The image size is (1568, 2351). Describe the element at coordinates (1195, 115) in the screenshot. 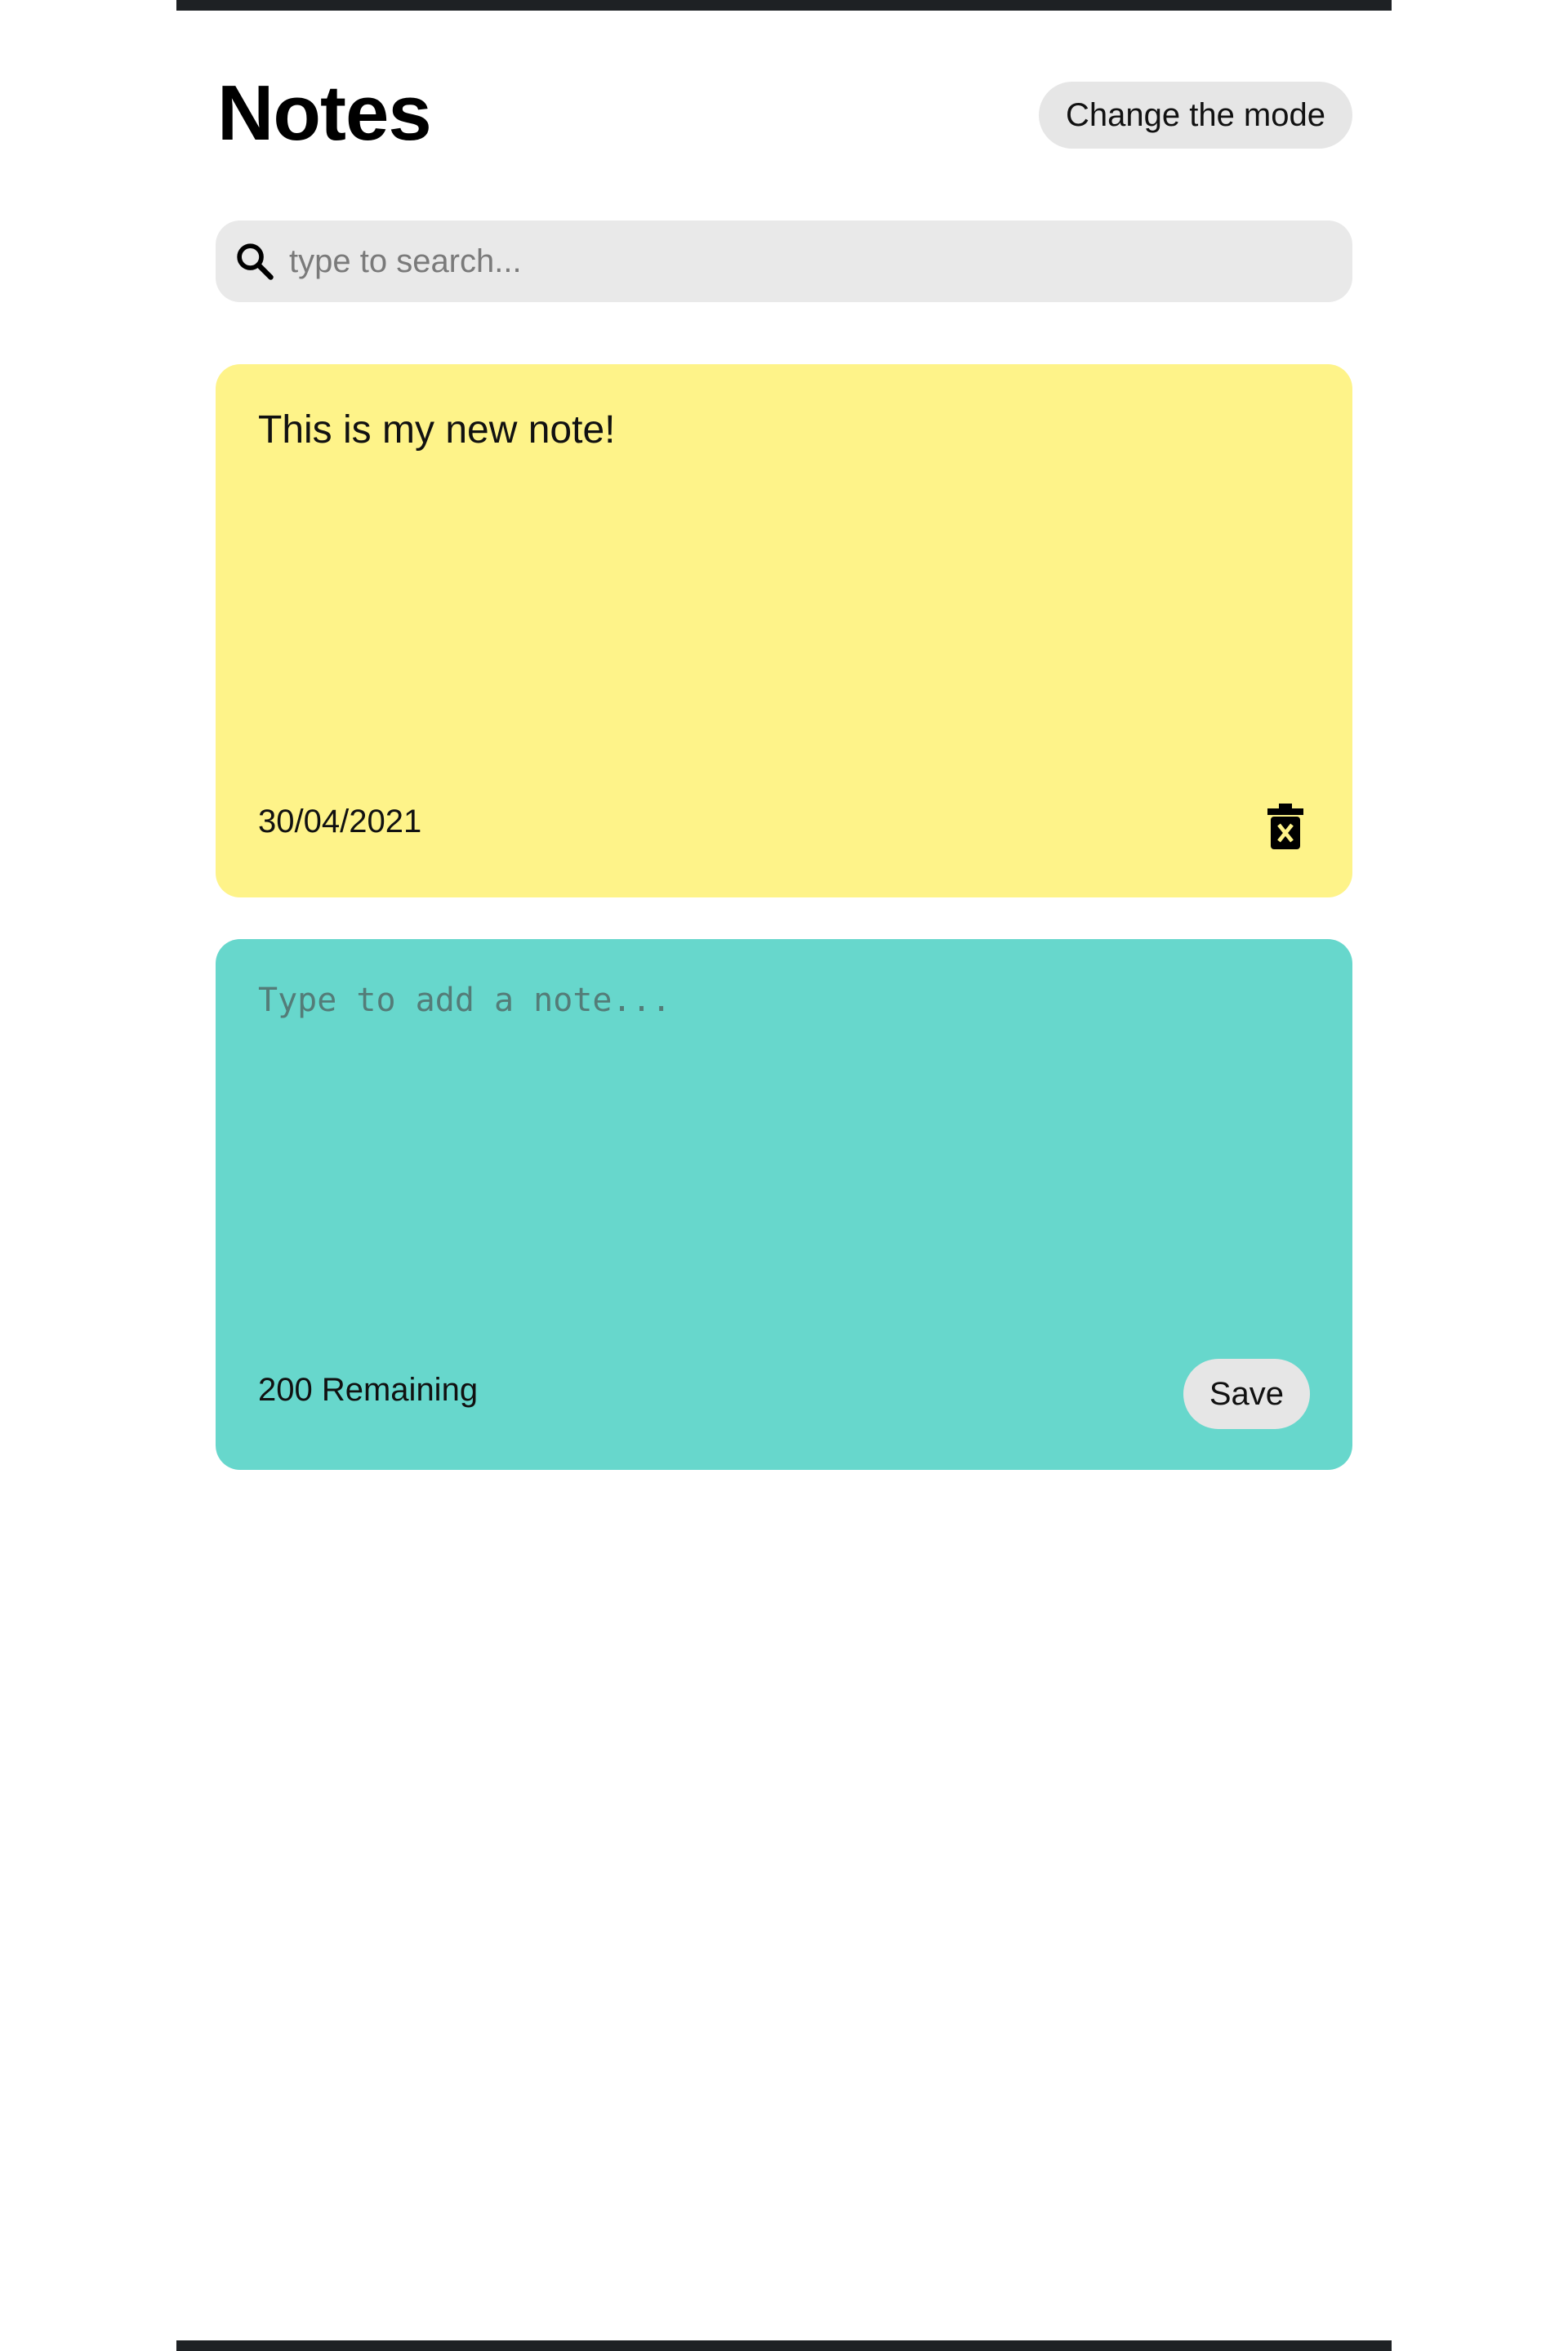

I see `change-mode-button: Change the mode` at that location.